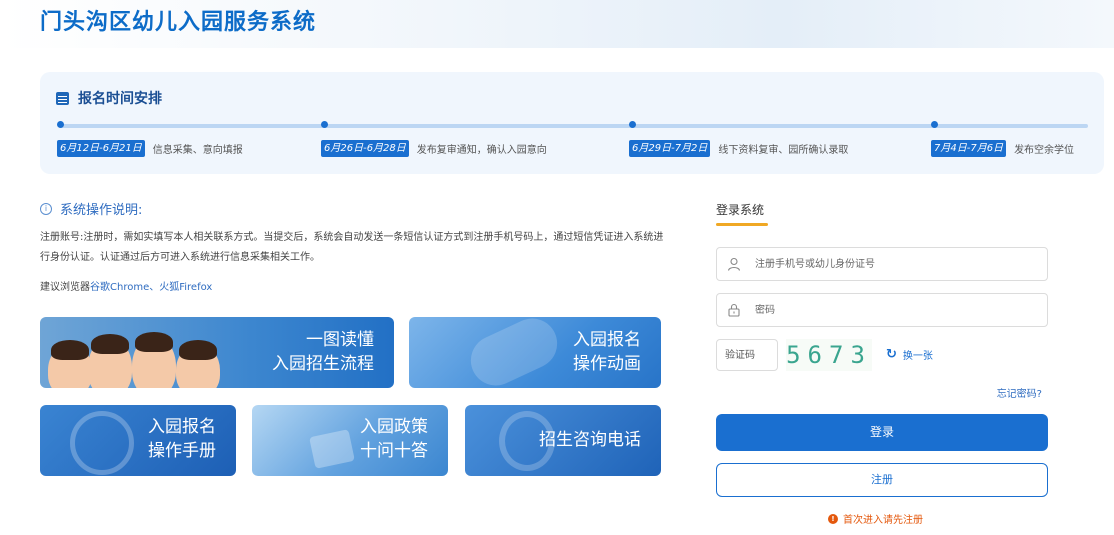  Describe the element at coordinates (734, 264) in the screenshot. I see `user-icon` at that location.